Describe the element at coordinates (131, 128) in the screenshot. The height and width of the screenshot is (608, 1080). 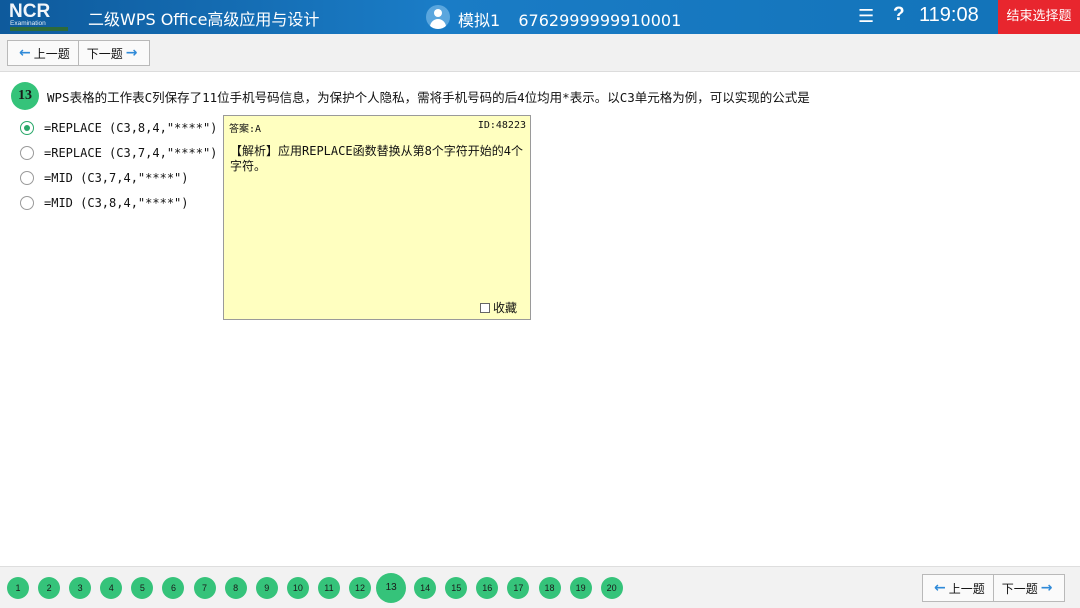
I see `option-text: =REPLACE (C3,8,4,"****")` at that location.